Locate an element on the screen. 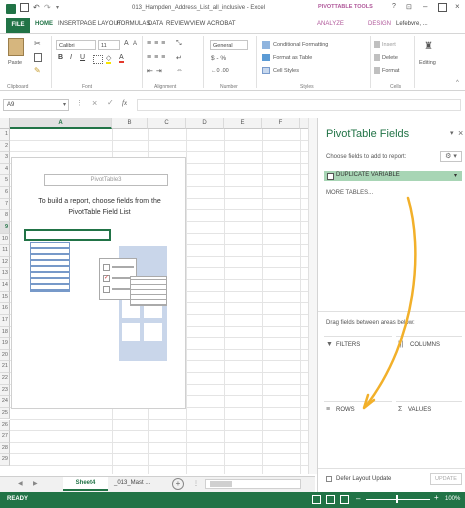 This screenshot has width=465, height=508. number-format-combo: General is located at coordinates (229, 45).